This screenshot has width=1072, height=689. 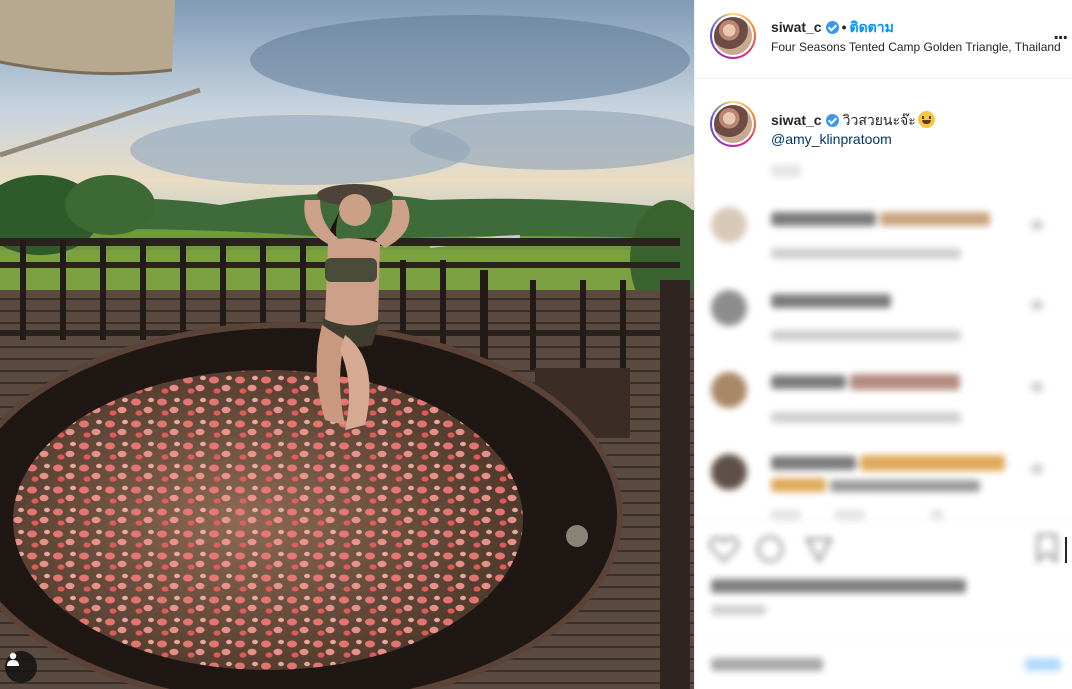 What do you see at coordinates (738, 610) in the screenshot?
I see `date-placeholder` at bounding box center [738, 610].